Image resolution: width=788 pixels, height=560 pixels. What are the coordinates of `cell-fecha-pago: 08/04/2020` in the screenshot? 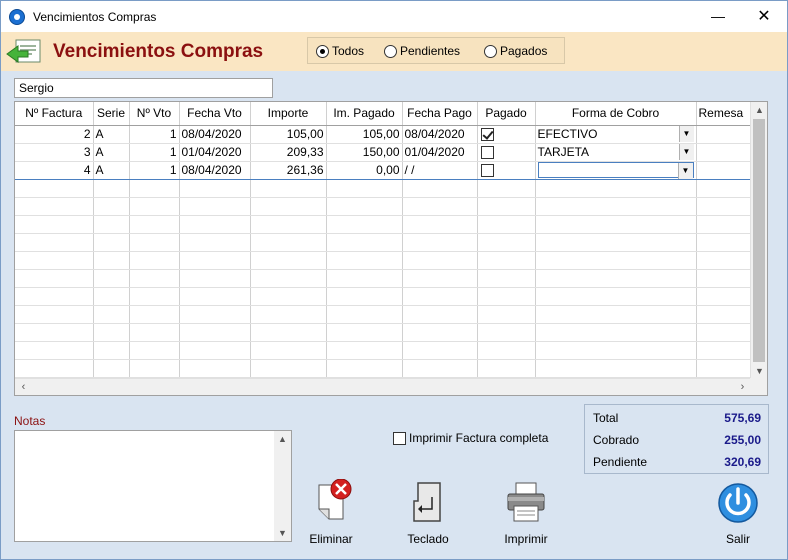 It's located at (440, 134).